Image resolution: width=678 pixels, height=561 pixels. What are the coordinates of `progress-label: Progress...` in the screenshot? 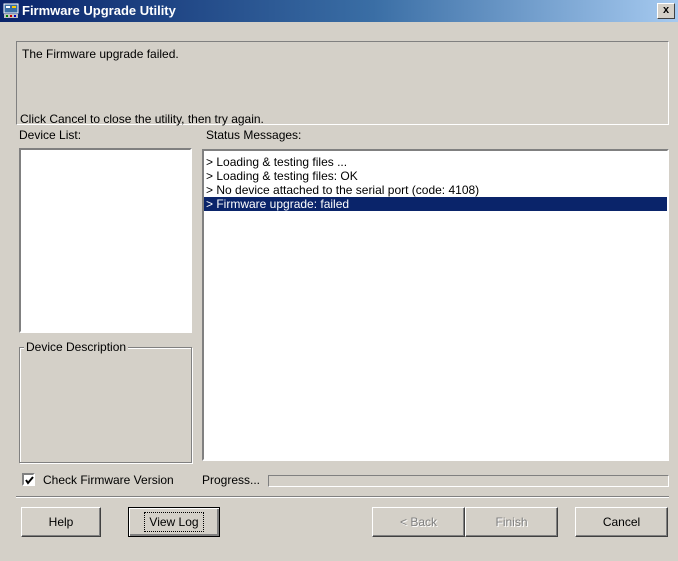 It's located at (231, 480).